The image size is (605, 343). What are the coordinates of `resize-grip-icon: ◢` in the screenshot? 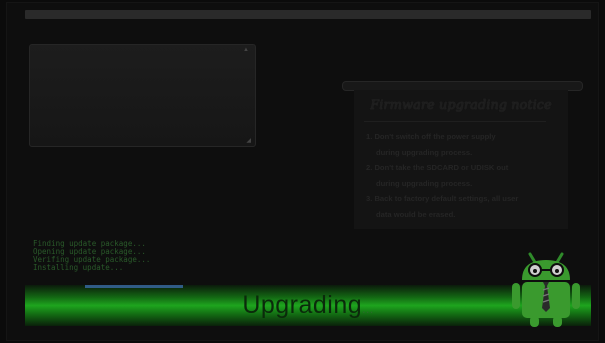 It's located at (248, 140).